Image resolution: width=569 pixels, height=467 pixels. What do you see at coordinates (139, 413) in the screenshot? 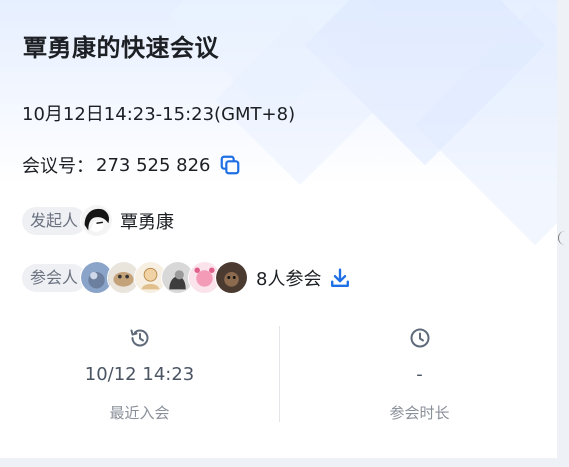
I see `last-join-label: 最近入会` at bounding box center [139, 413].